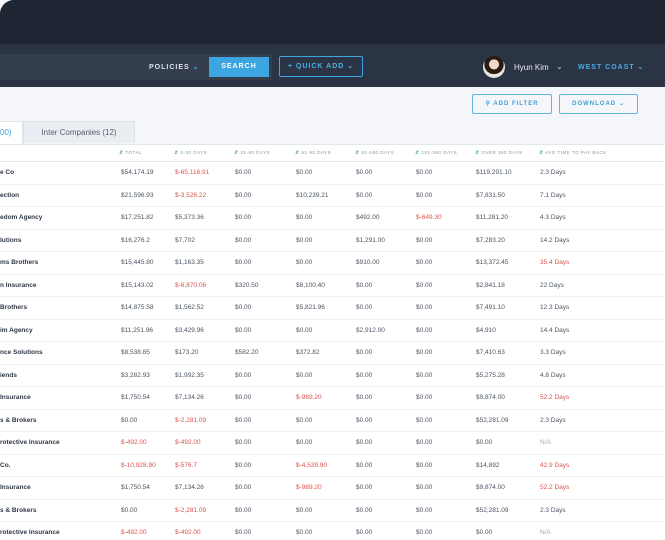 The height and width of the screenshot is (540, 665). Describe the element at coordinates (190, 153) in the screenshot. I see `column-header-0-30: ⇵ 0-30 DAYS` at that location.